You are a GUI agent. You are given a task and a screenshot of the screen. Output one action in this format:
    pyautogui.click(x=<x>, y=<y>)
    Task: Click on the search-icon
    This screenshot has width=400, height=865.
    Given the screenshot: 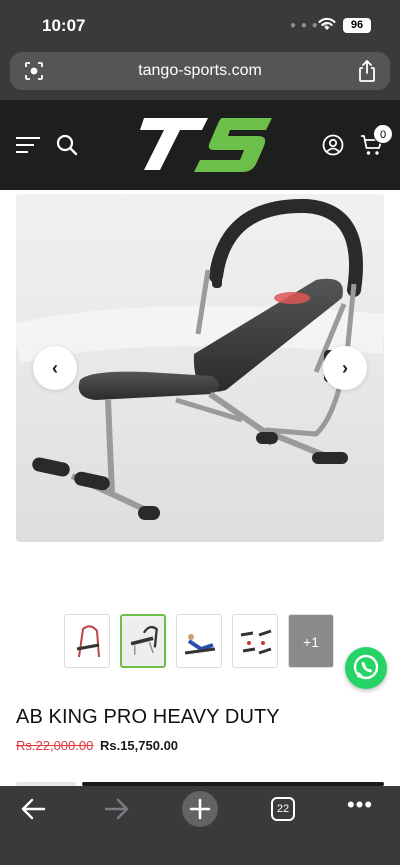 What is the action you would take?
    pyautogui.click(x=67, y=145)
    